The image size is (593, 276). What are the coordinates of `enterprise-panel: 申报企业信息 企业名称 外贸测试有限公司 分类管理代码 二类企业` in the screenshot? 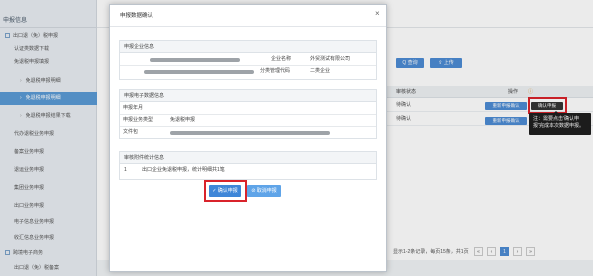 It's located at (248, 60).